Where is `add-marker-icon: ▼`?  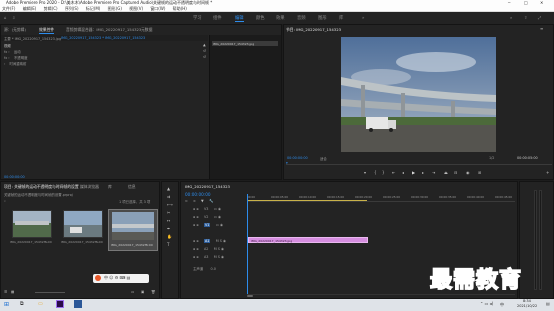
add-marker-icon: ▼ is located at coordinates (202, 201).